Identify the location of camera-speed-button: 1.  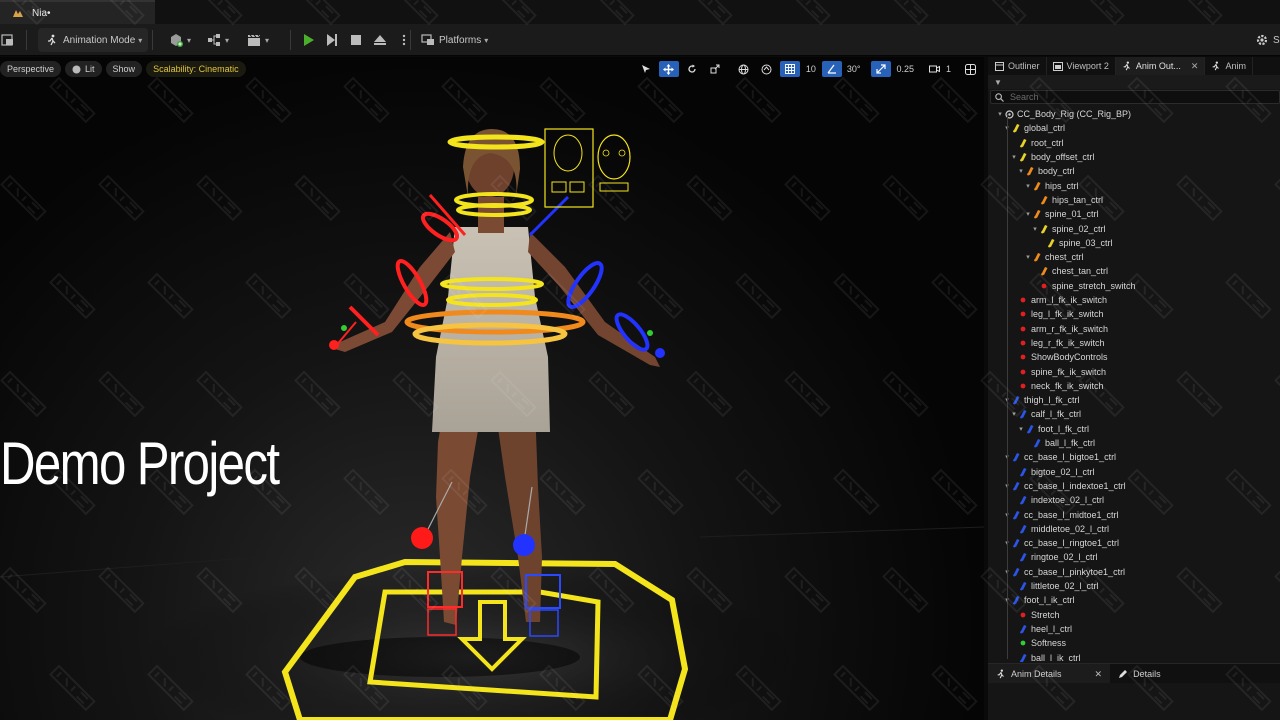
(939, 69).